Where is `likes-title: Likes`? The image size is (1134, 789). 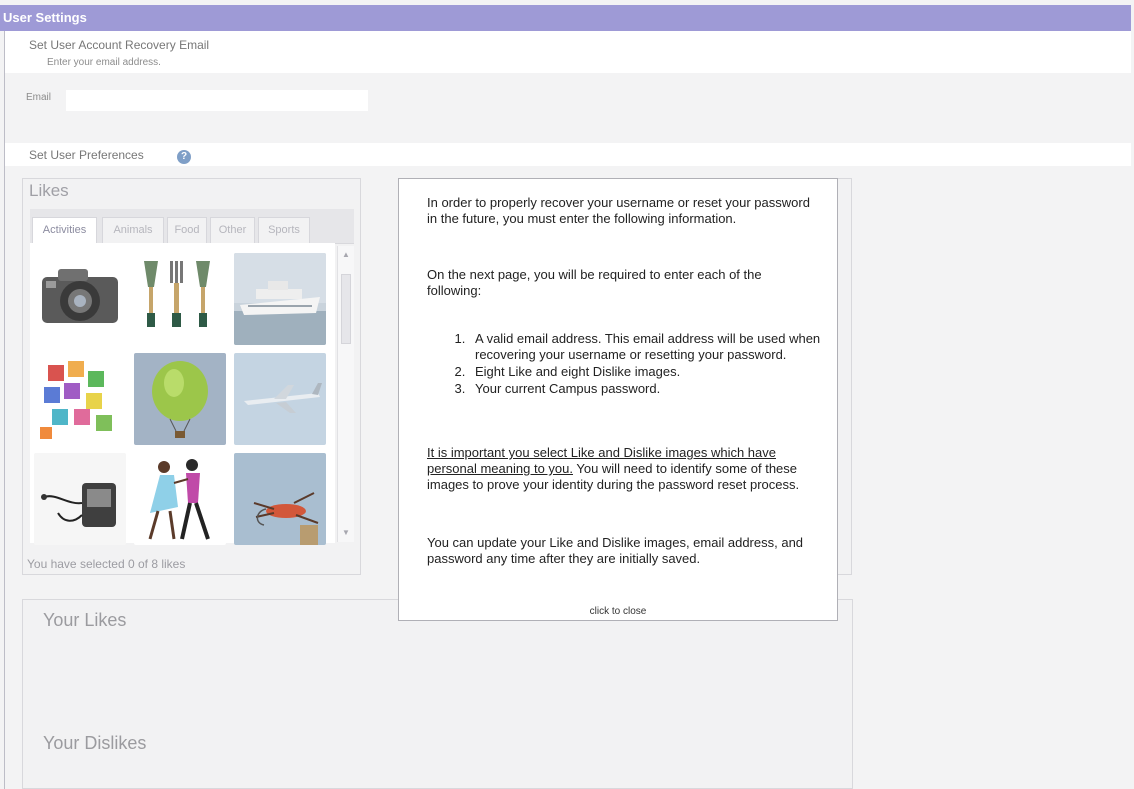 likes-title: Likes is located at coordinates (49, 190).